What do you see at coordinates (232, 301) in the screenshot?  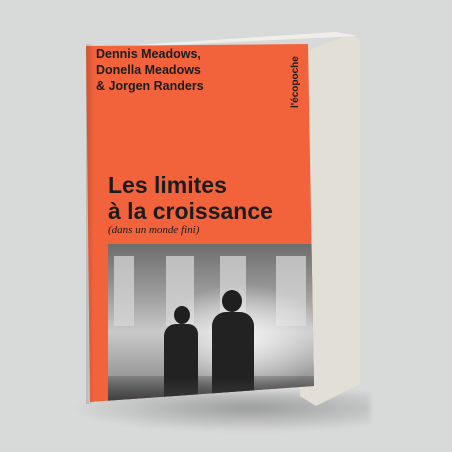 I see `person-right-head` at bounding box center [232, 301].